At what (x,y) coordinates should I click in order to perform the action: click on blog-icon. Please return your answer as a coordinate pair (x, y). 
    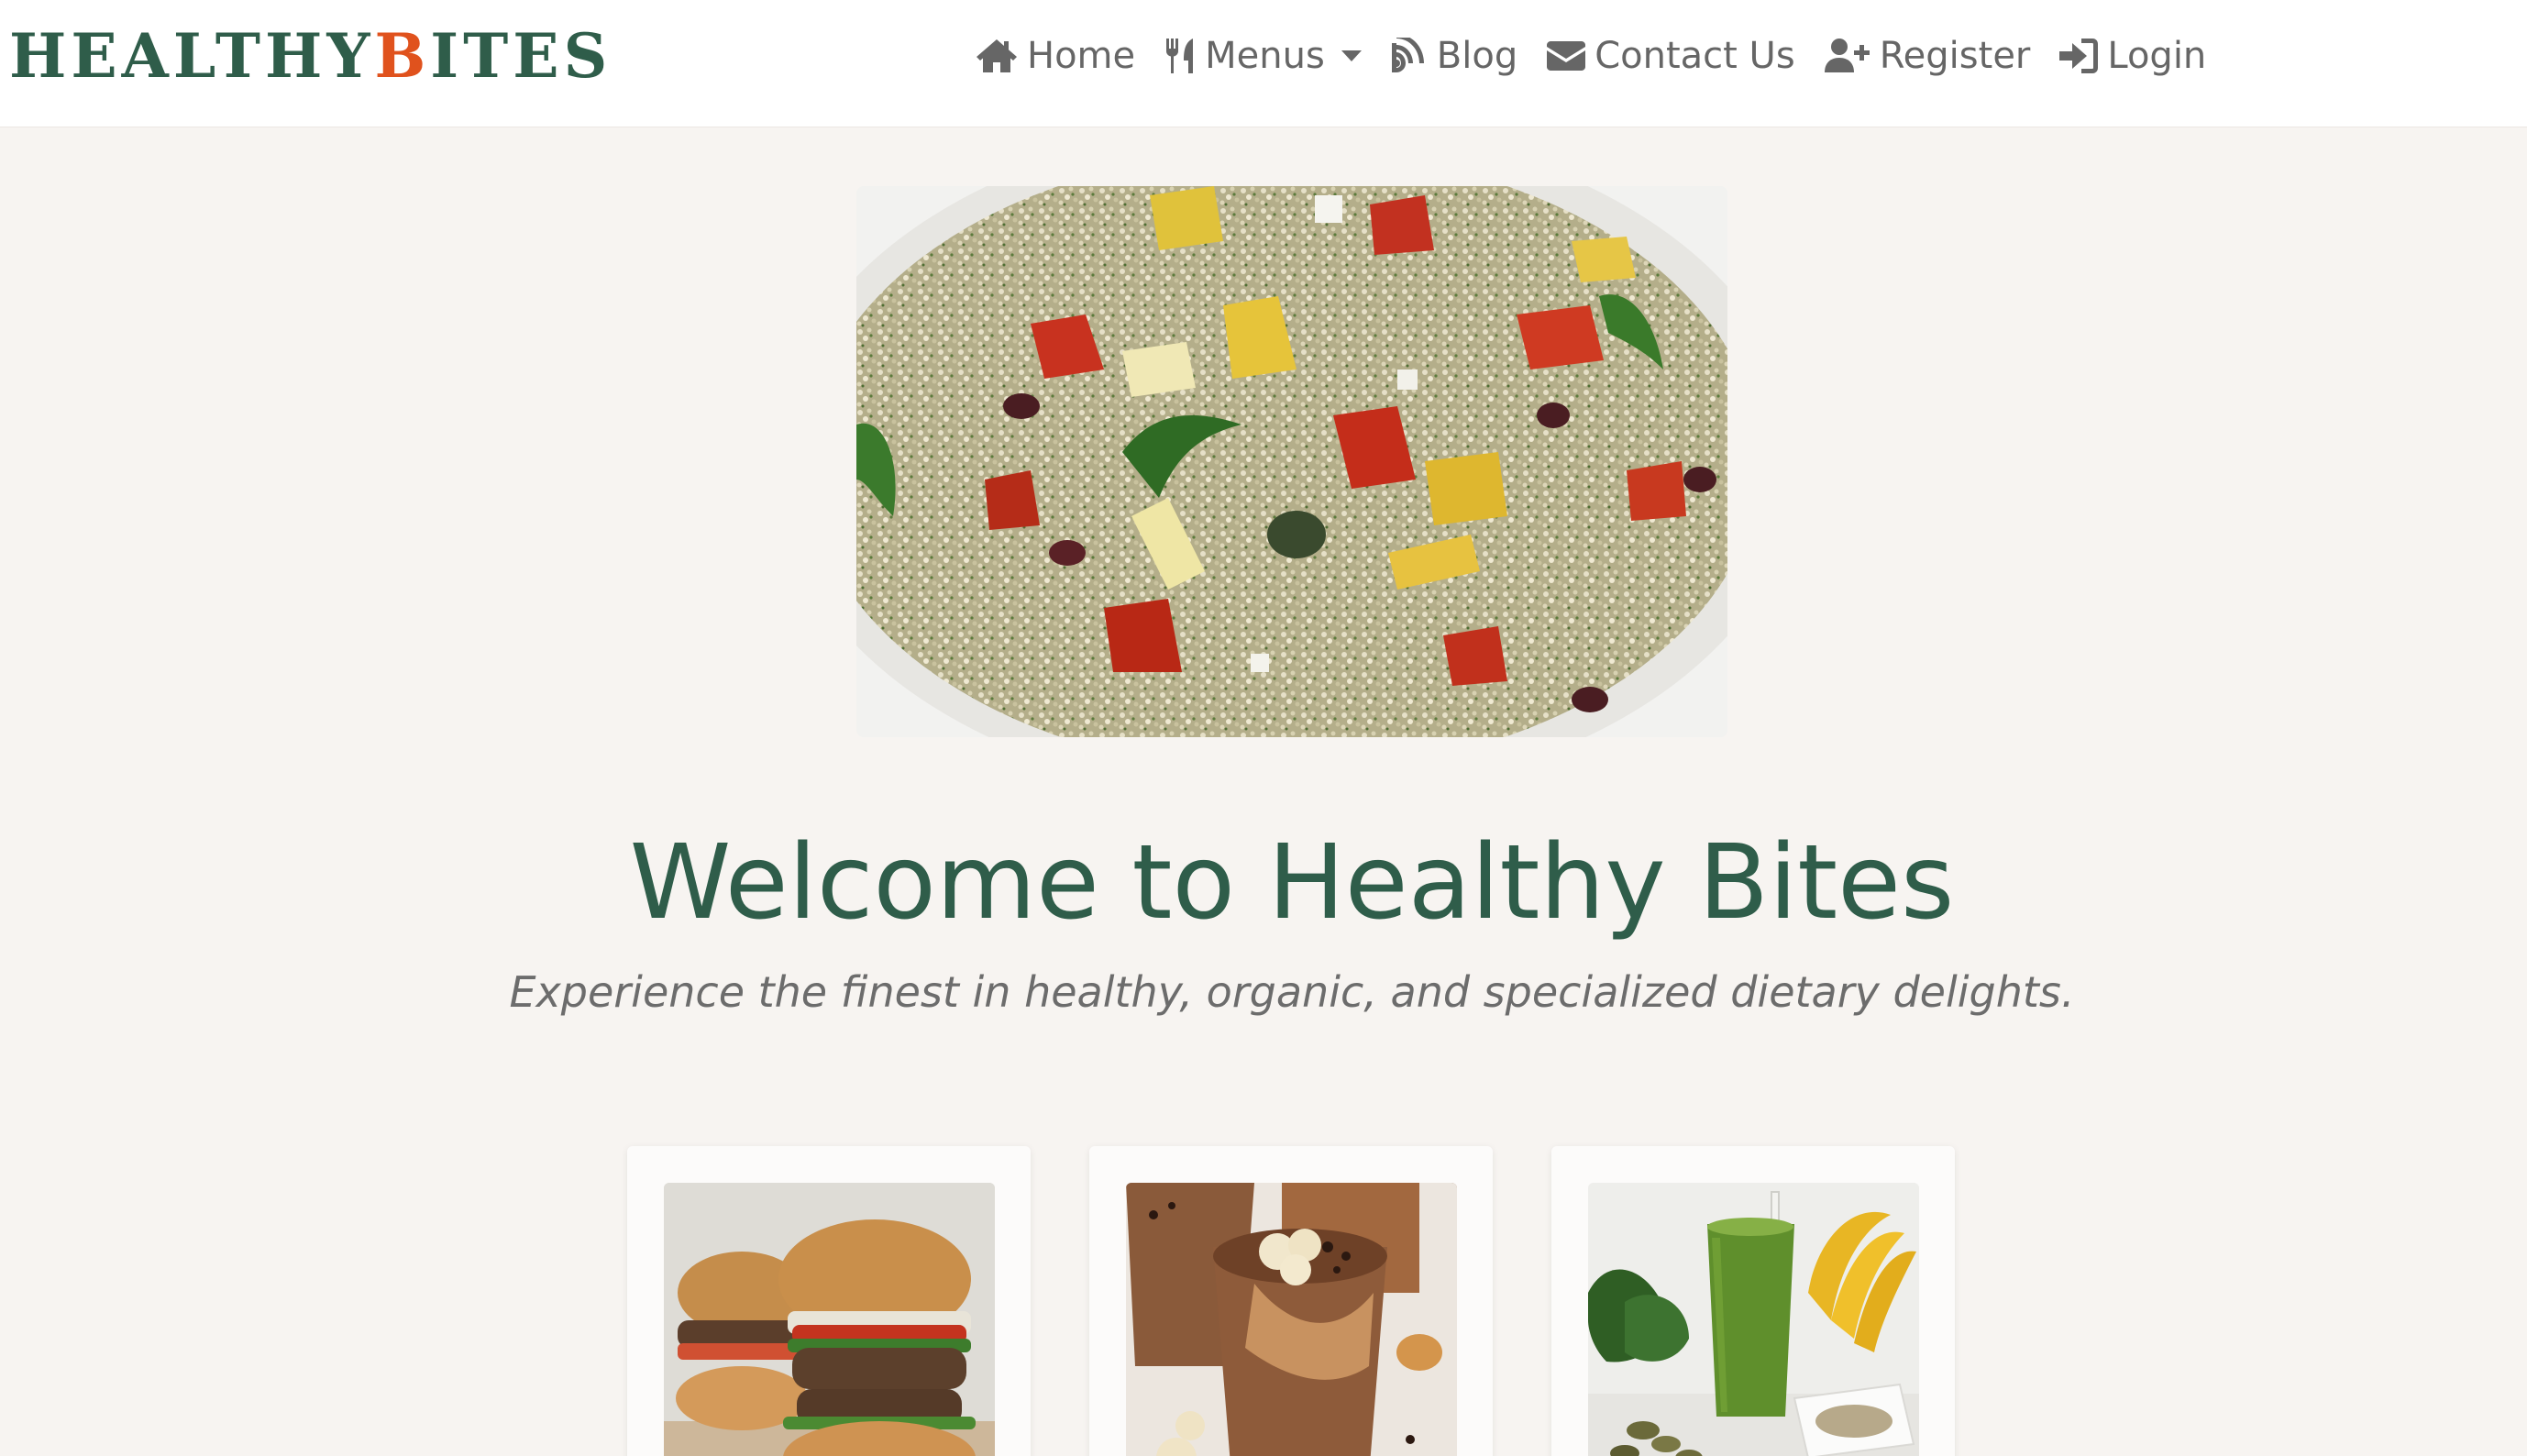
    Looking at the image, I should click on (1407, 55).